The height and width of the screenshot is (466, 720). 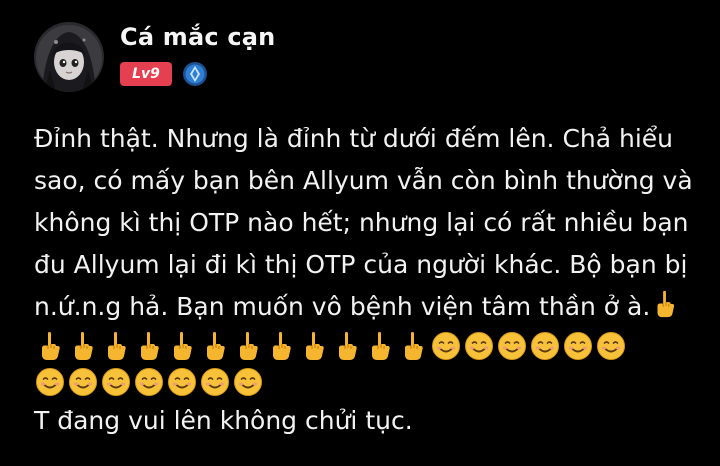 I want to click on badges: Lv9, so click(x=197, y=74).